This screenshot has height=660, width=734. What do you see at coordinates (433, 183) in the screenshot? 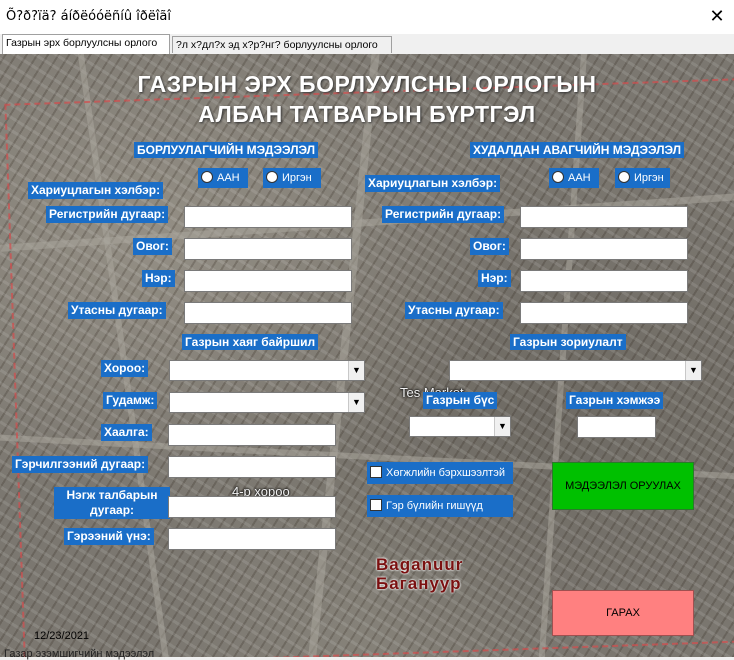
I see `buyer-ownership-label: Хариуцлагын хэлбэр:` at bounding box center [433, 183].